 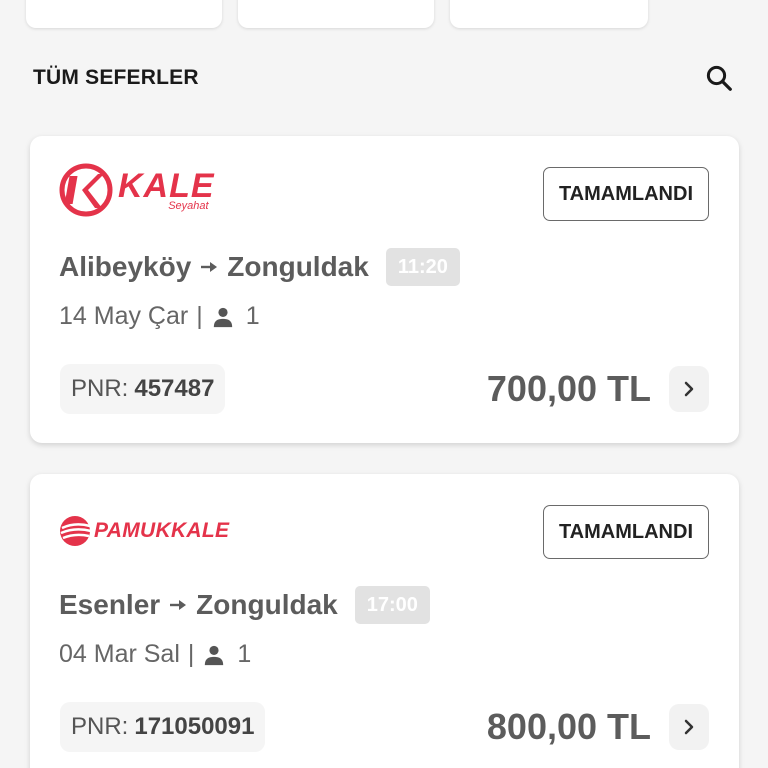 I want to click on pnr-value: 457487, so click(x=174, y=388).